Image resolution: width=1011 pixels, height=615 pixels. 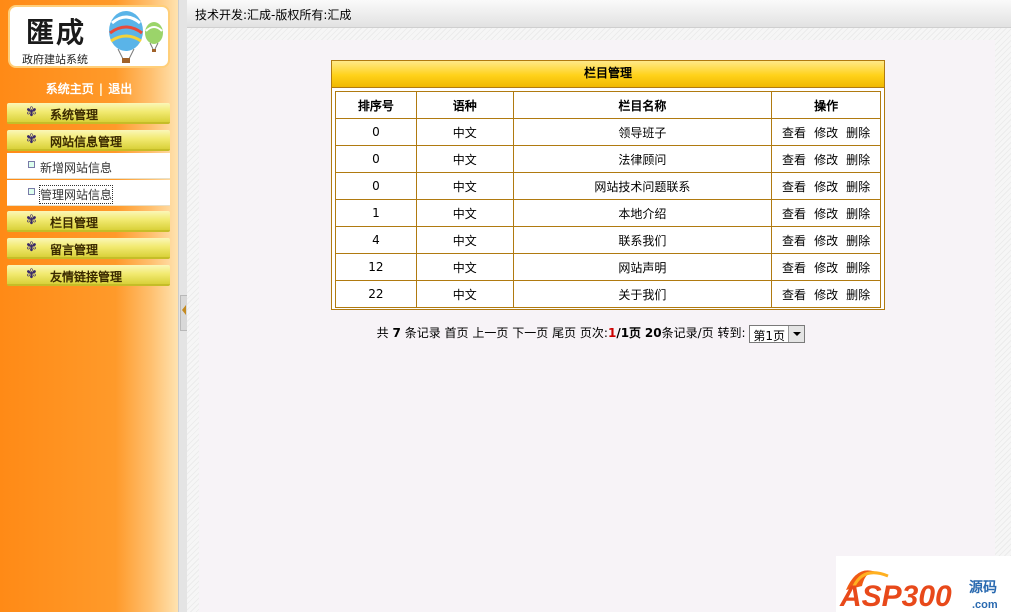 What do you see at coordinates (642, 267) in the screenshot?
I see `cell-name: 网站声明` at bounding box center [642, 267].